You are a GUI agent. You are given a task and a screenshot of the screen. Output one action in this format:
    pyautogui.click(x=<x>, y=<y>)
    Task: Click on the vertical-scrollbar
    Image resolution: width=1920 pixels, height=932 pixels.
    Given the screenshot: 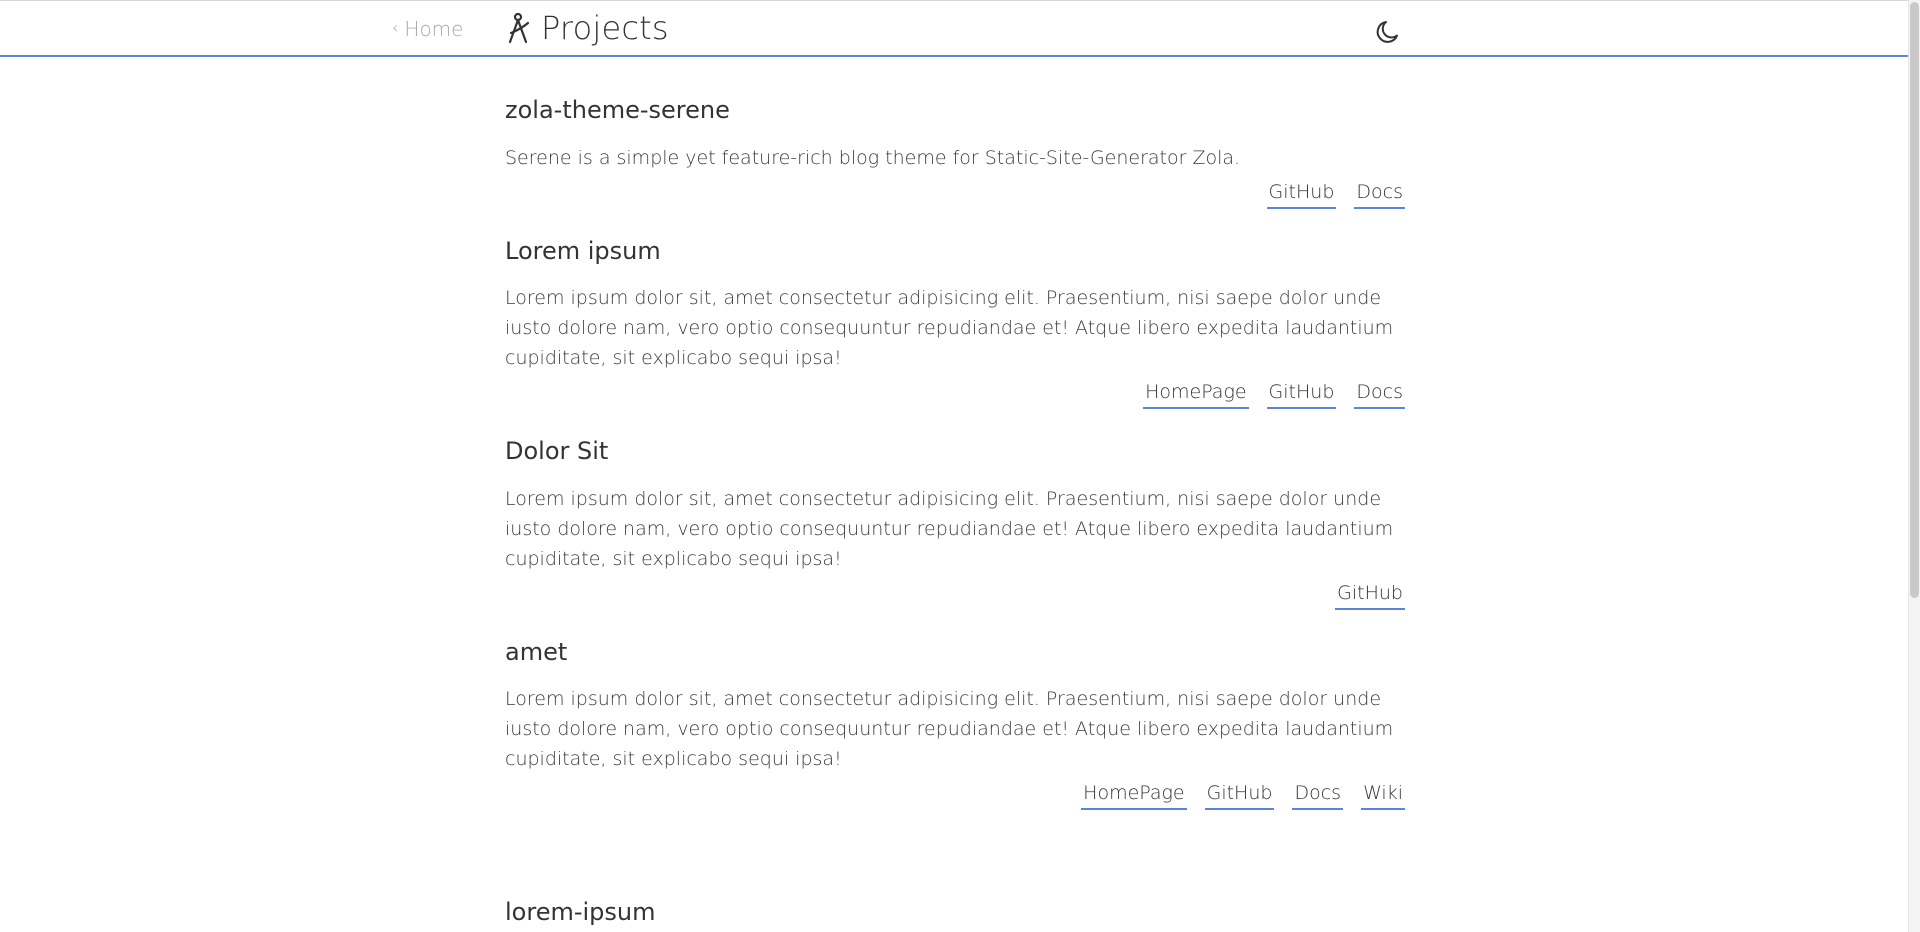 What is the action you would take?
    pyautogui.click(x=1914, y=466)
    